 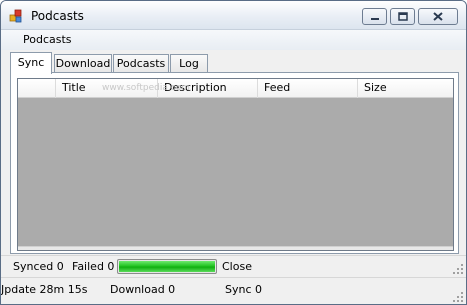 What do you see at coordinates (244, 289) in the screenshot?
I see `sync-count: Sync 0` at bounding box center [244, 289].